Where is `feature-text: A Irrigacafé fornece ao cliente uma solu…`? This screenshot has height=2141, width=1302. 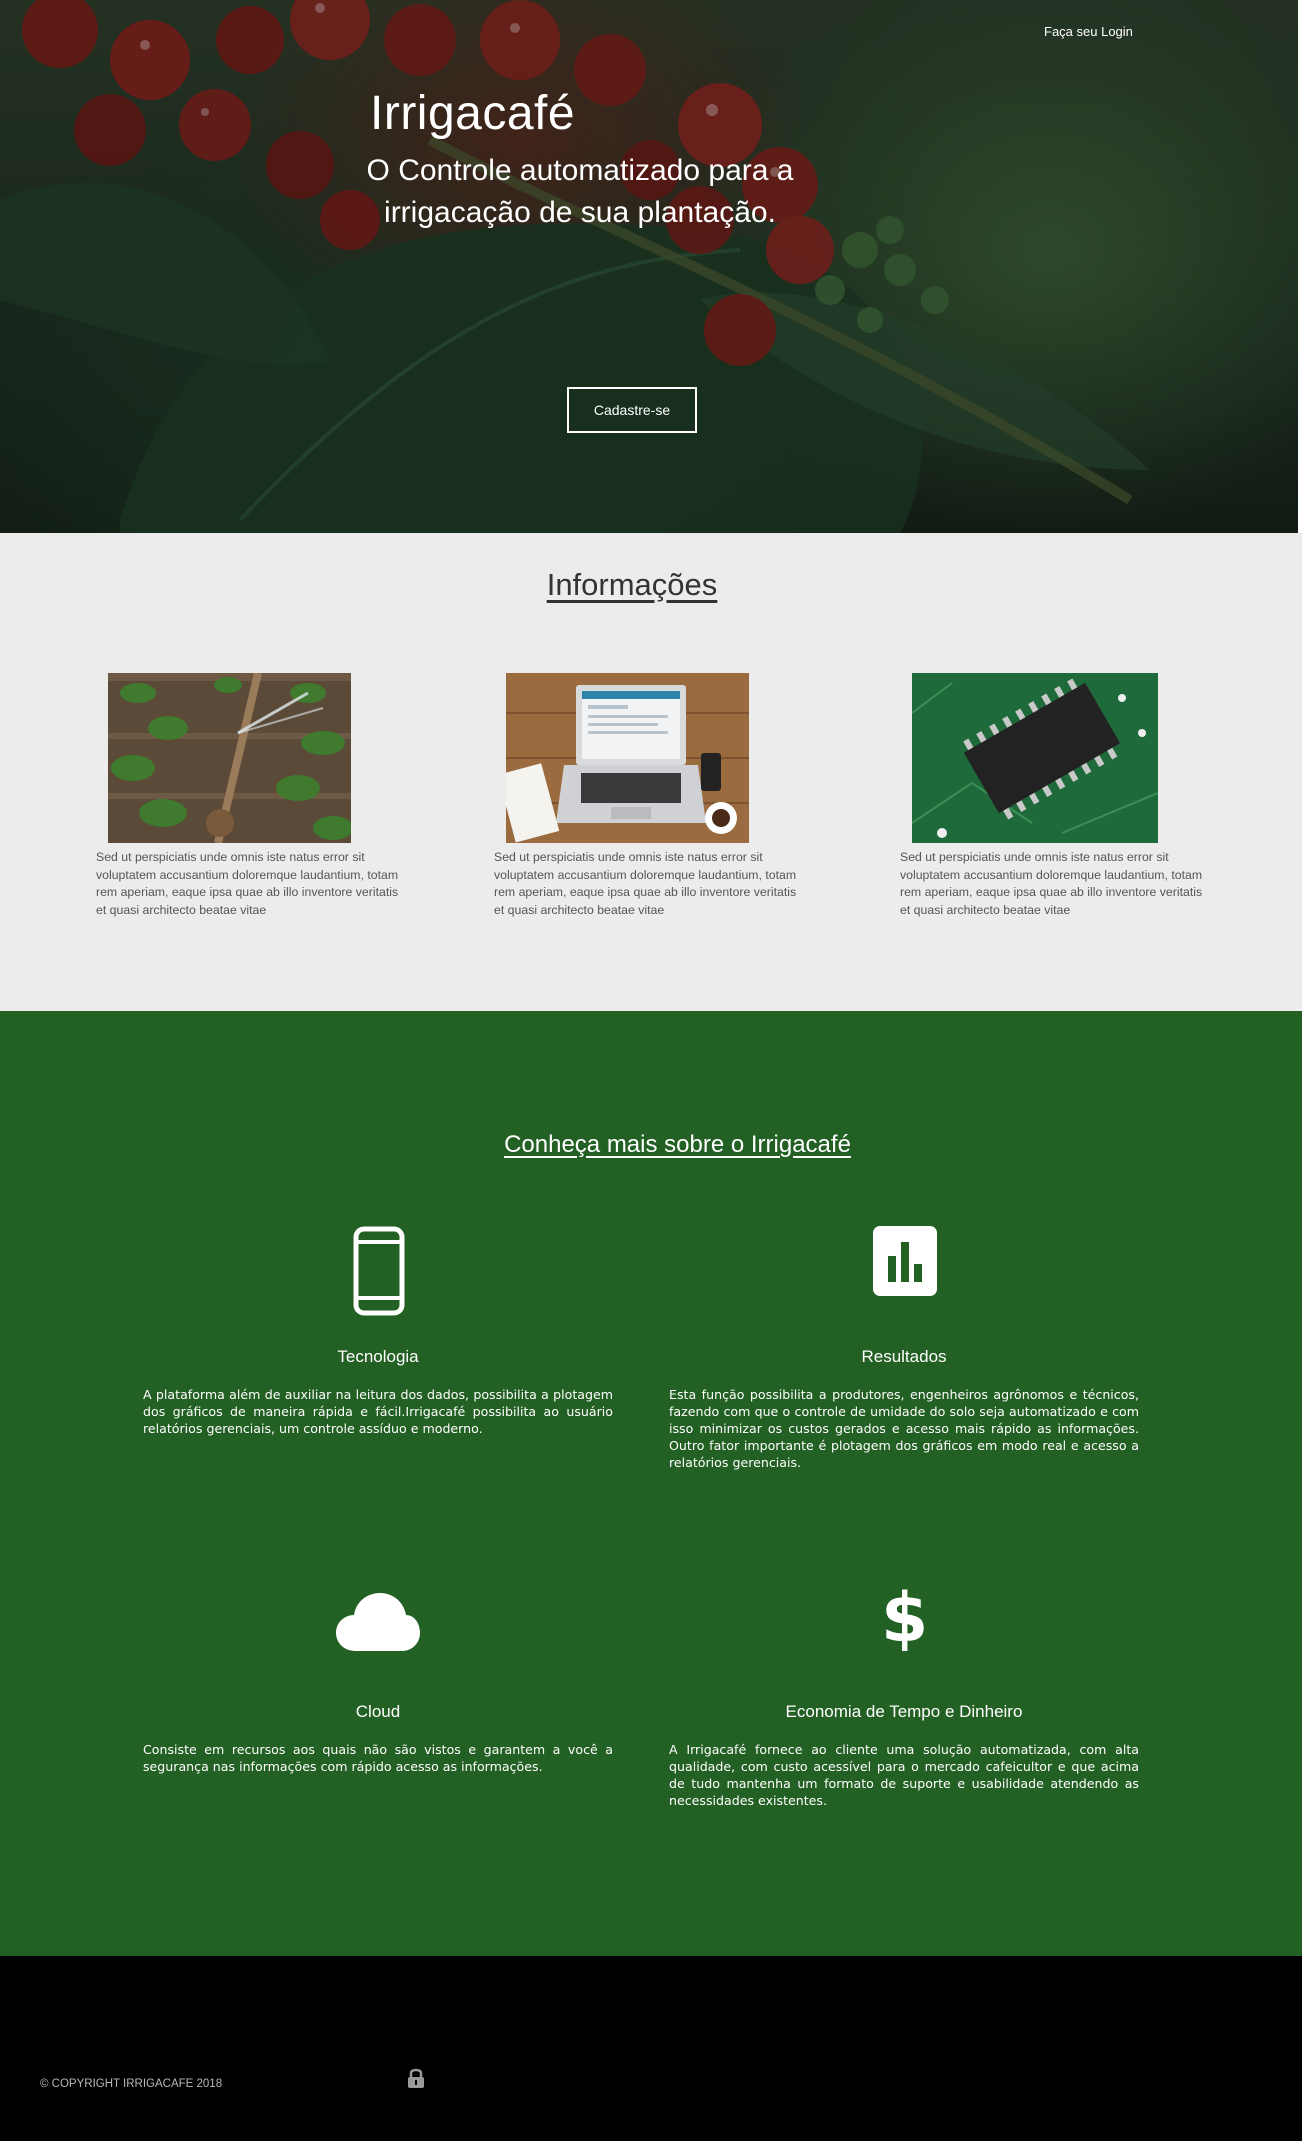
feature-text: A Irrigacafé fornece ao cliente uma solu… is located at coordinates (904, 1775).